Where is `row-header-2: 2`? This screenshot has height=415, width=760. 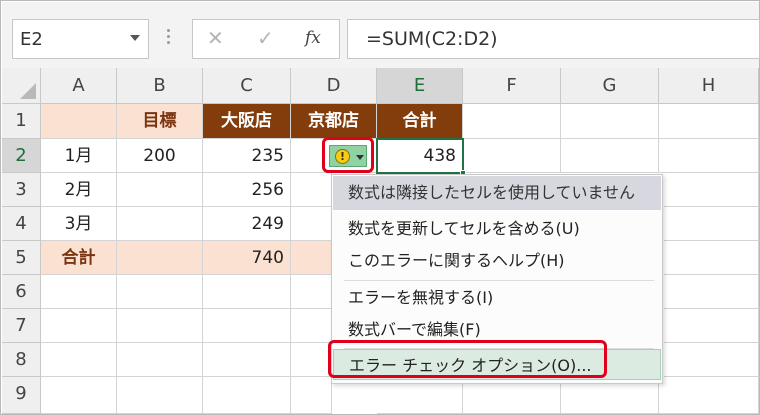
row-header-2: 2 is located at coordinates (21, 156).